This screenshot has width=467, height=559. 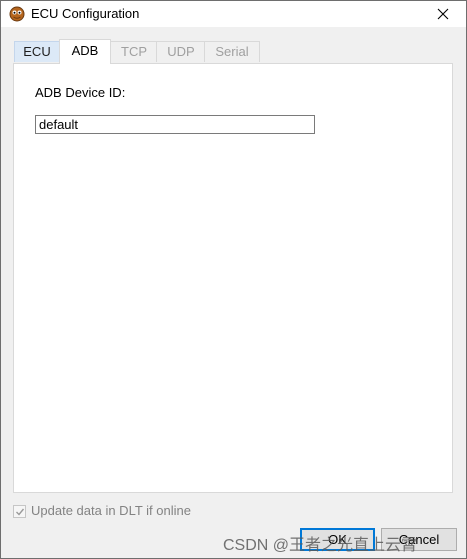 I want to click on title-bar: ECU Configuration, so click(x=233, y=14).